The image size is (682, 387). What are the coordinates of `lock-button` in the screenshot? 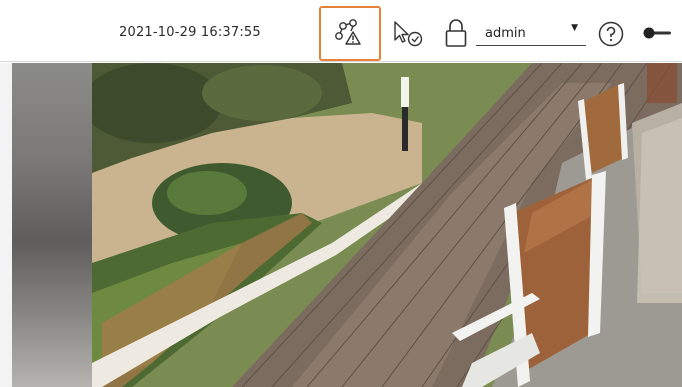 It's located at (456, 33).